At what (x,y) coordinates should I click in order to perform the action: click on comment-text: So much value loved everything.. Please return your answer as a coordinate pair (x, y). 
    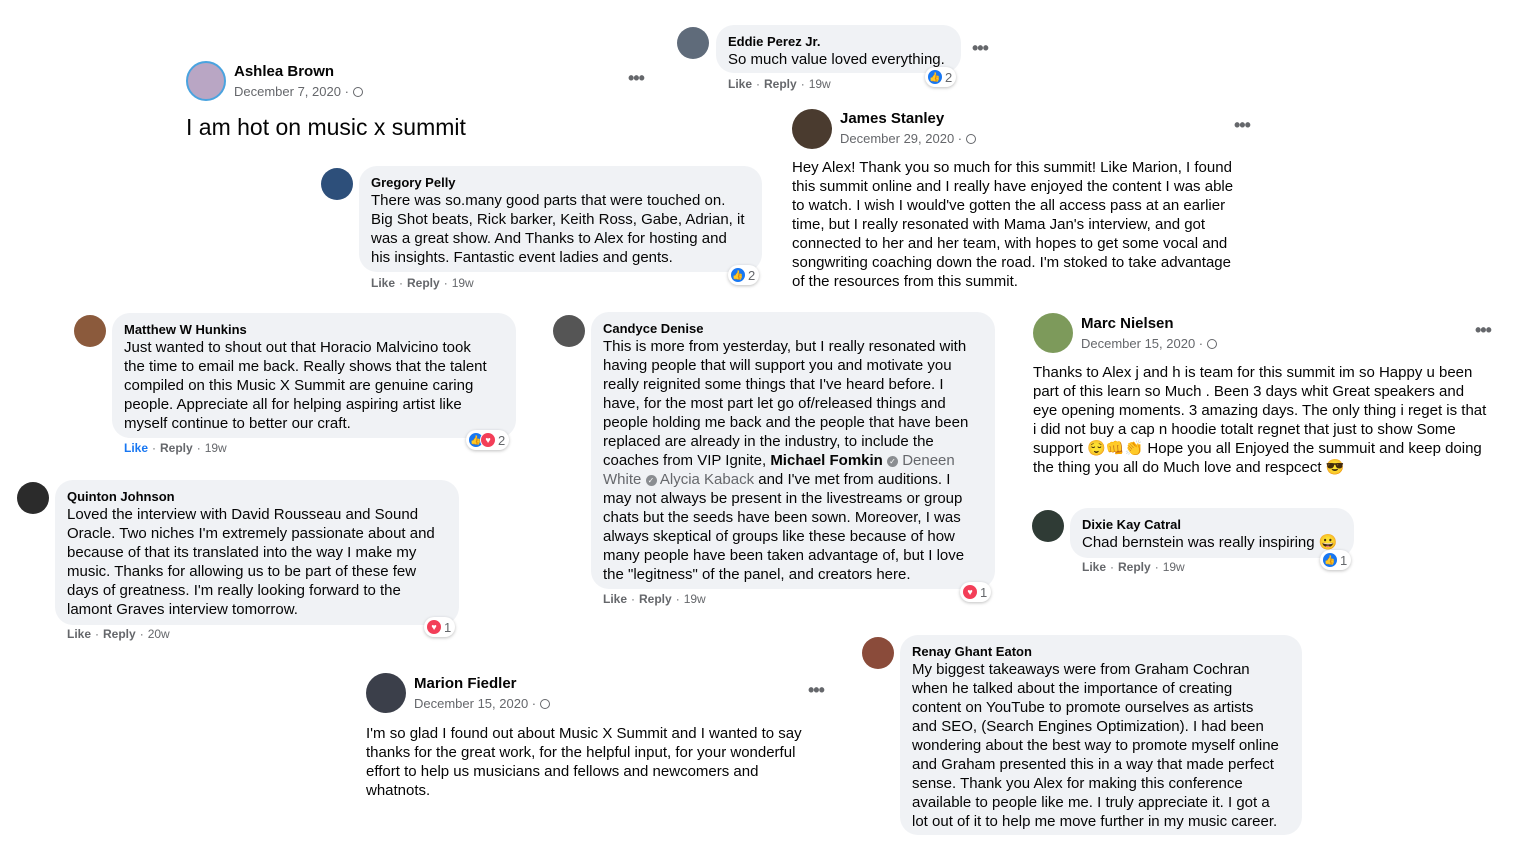
    Looking at the image, I should click on (836, 59).